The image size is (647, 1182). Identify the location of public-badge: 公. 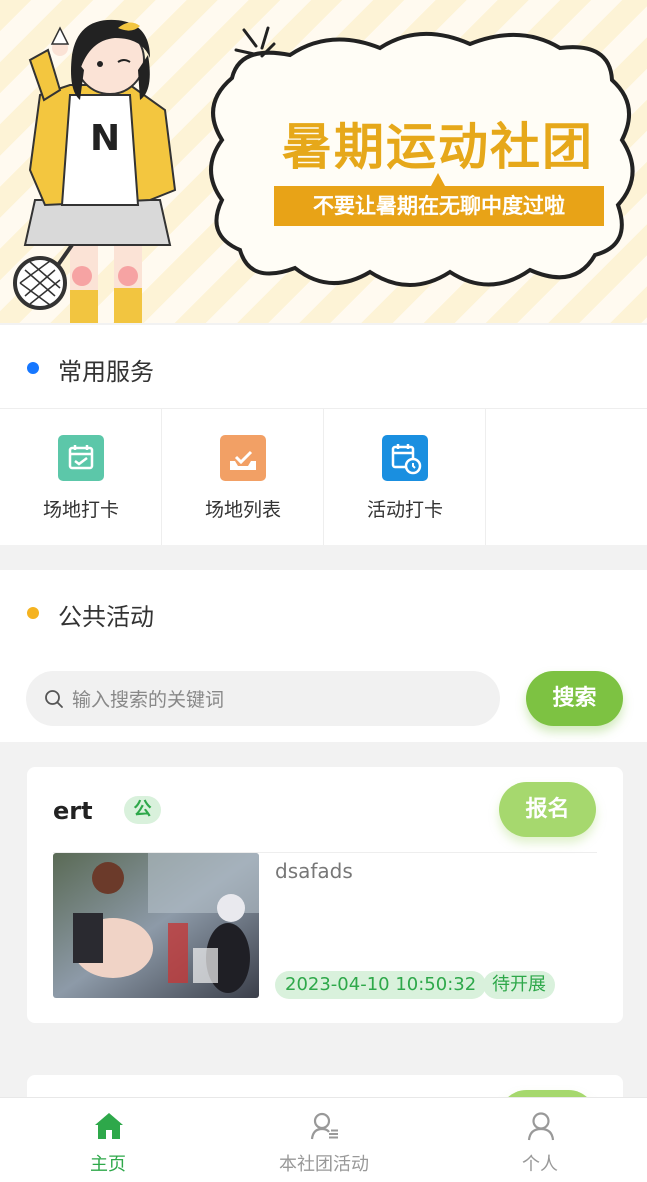
(142, 810).